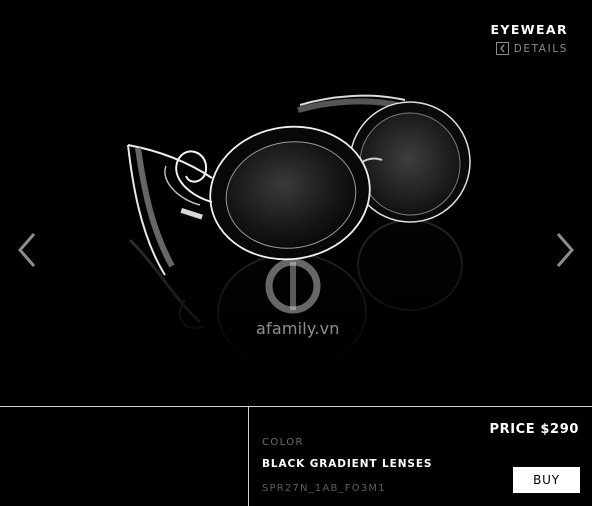  Describe the element at coordinates (296, 406) in the screenshot. I see `divider-horizontal` at that location.